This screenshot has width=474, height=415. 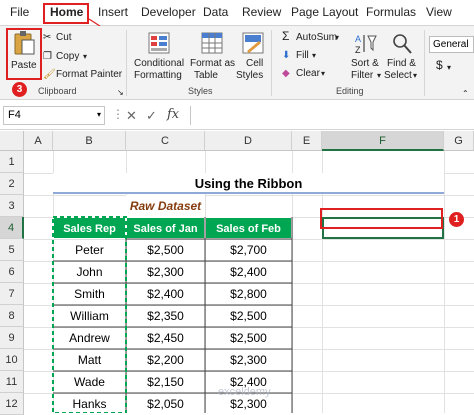 I want to click on exceldemy-watermark: exceldemy, so click(x=244, y=392).